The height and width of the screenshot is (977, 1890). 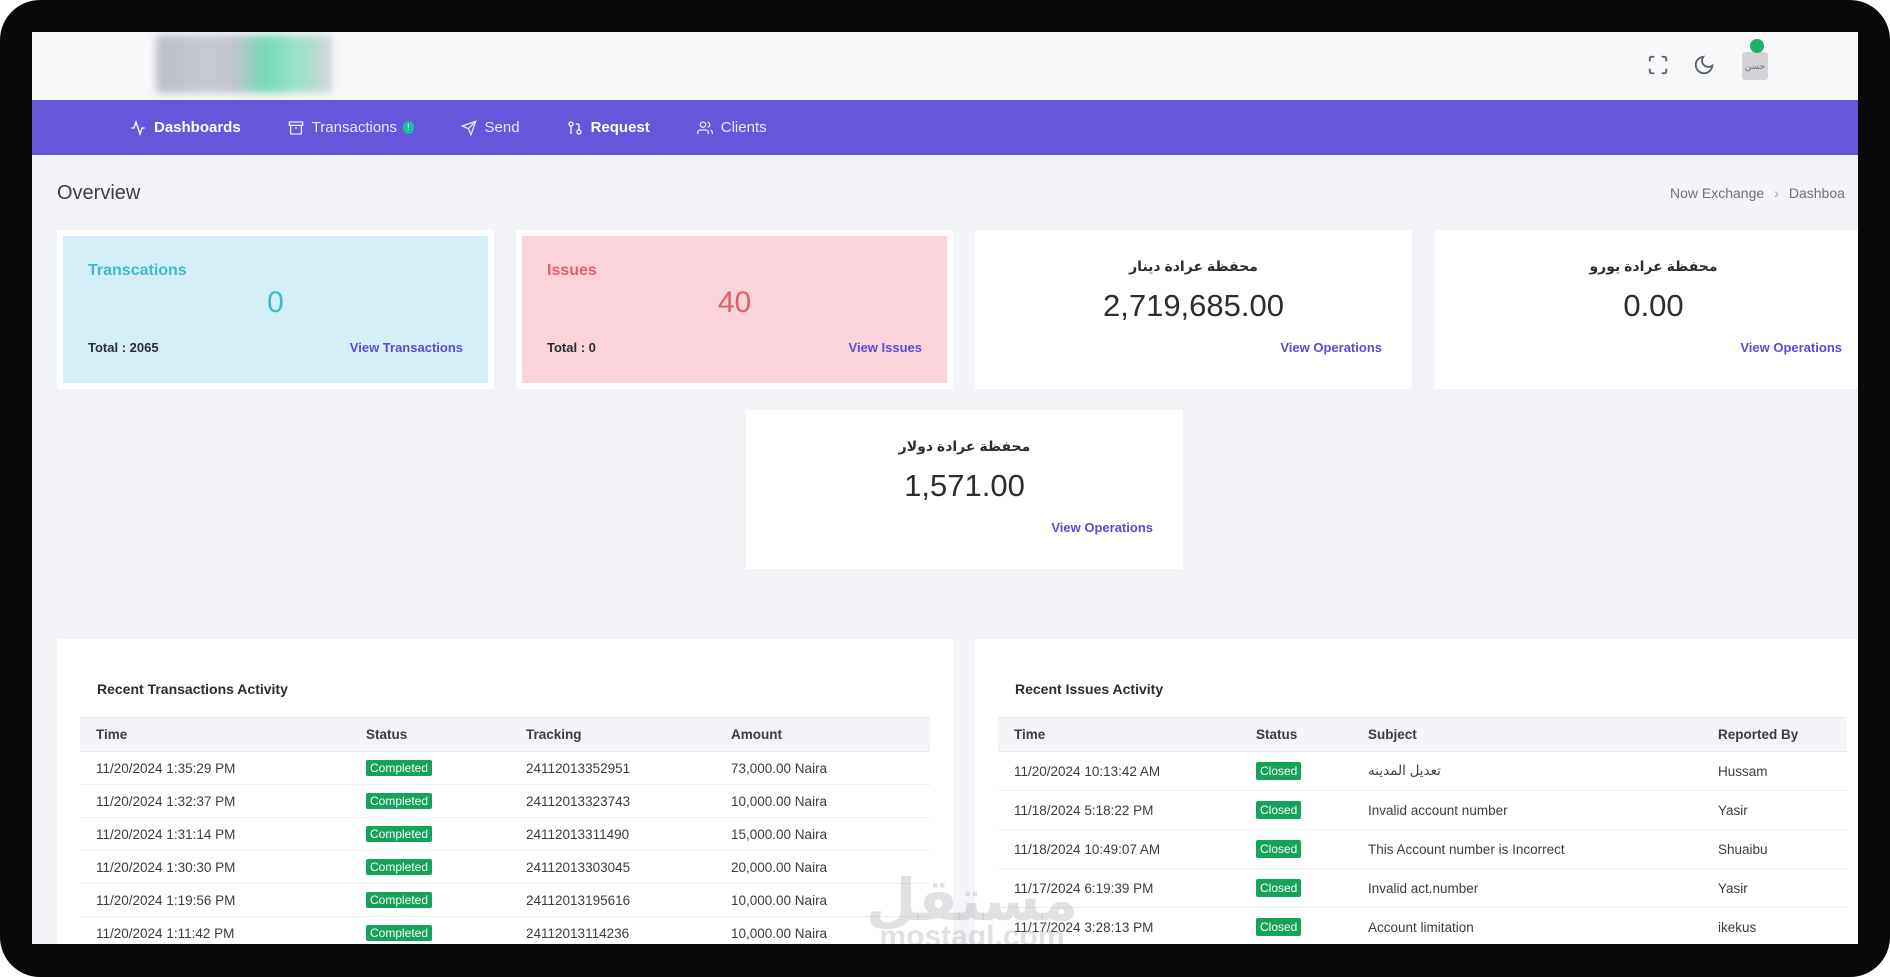 I want to click on transactions-stat-label: Transcations, so click(x=137, y=270).